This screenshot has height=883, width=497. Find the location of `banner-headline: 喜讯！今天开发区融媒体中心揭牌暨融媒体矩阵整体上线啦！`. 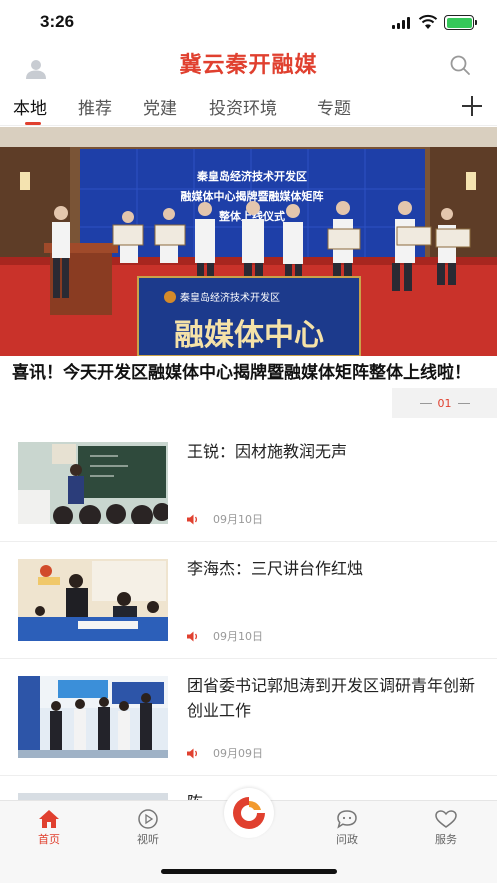

banner-headline: 喜讯！今天开发区融媒体中心揭牌暨融媒体矩阵整体上线啦！ is located at coordinates (252, 373).